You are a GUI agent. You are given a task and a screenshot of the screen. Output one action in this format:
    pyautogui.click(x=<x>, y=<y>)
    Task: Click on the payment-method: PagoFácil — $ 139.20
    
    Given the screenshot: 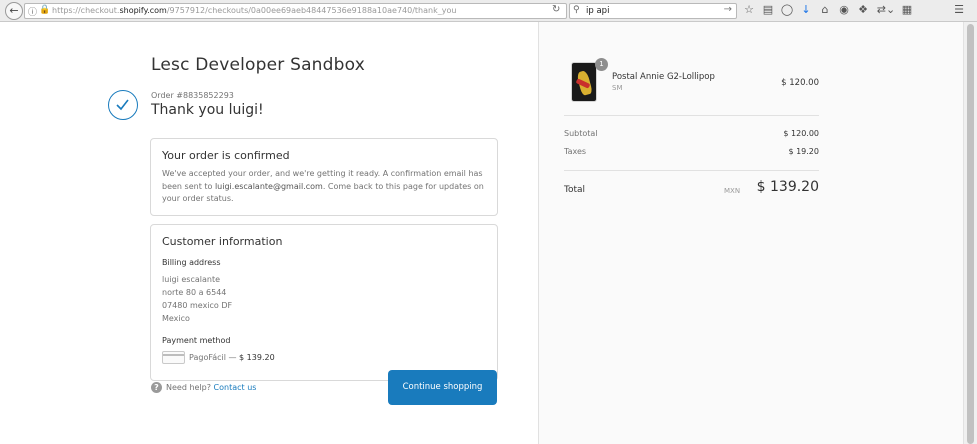 What is the action you would take?
    pyautogui.click(x=232, y=357)
    